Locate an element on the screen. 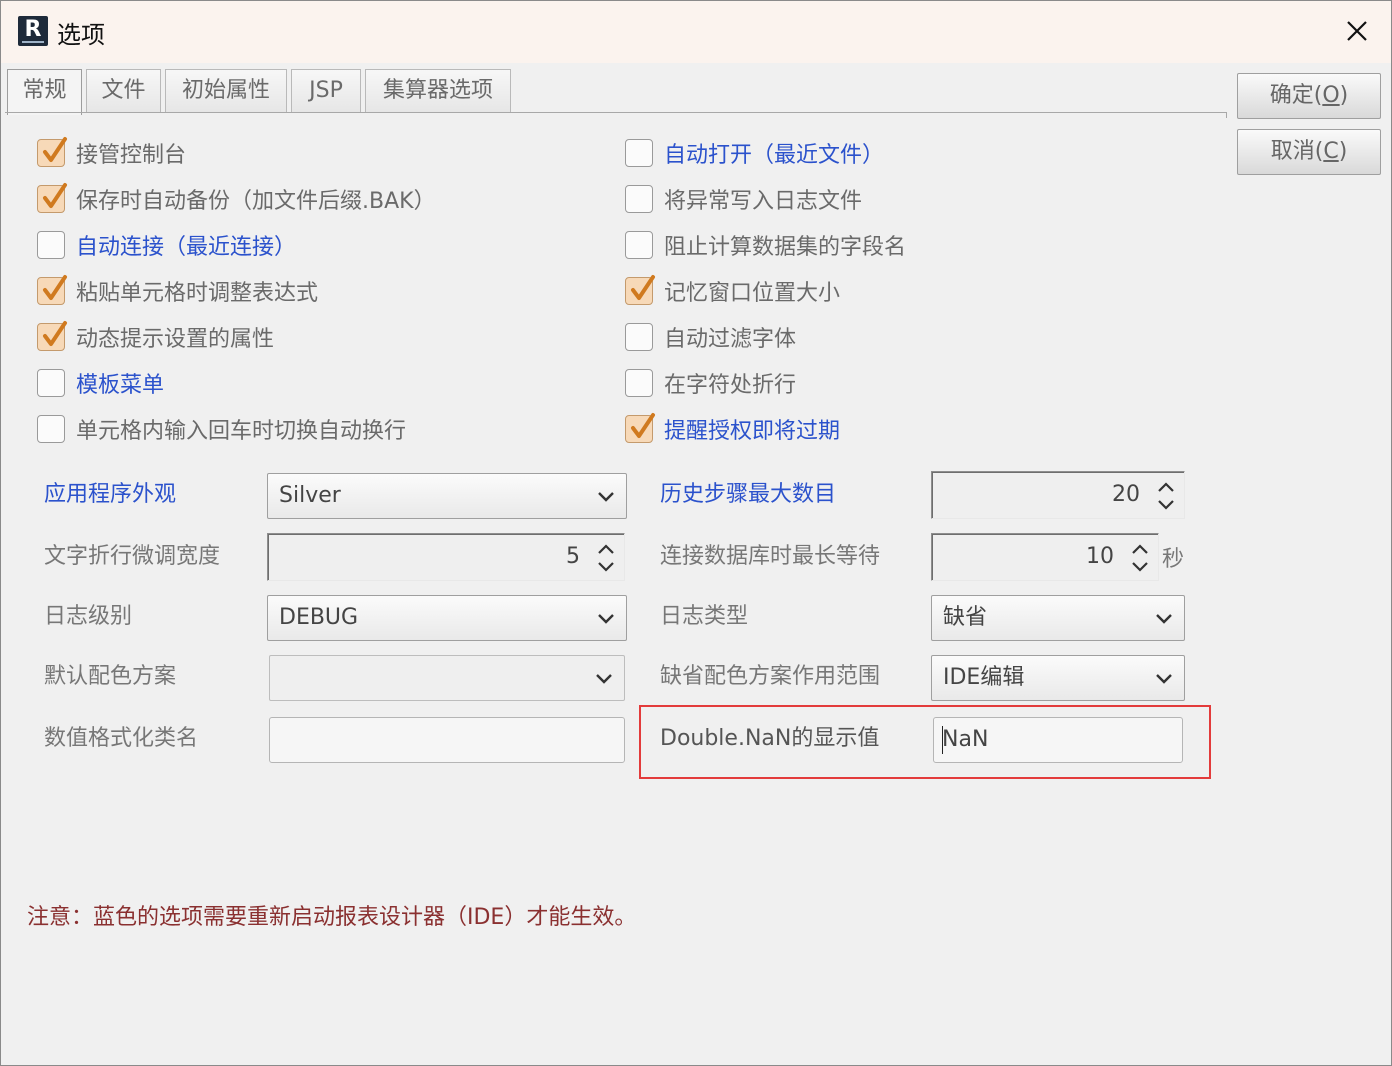 This screenshot has height=1066, width=1392. tab-label: 文件 is located at coordinates (123, 90).